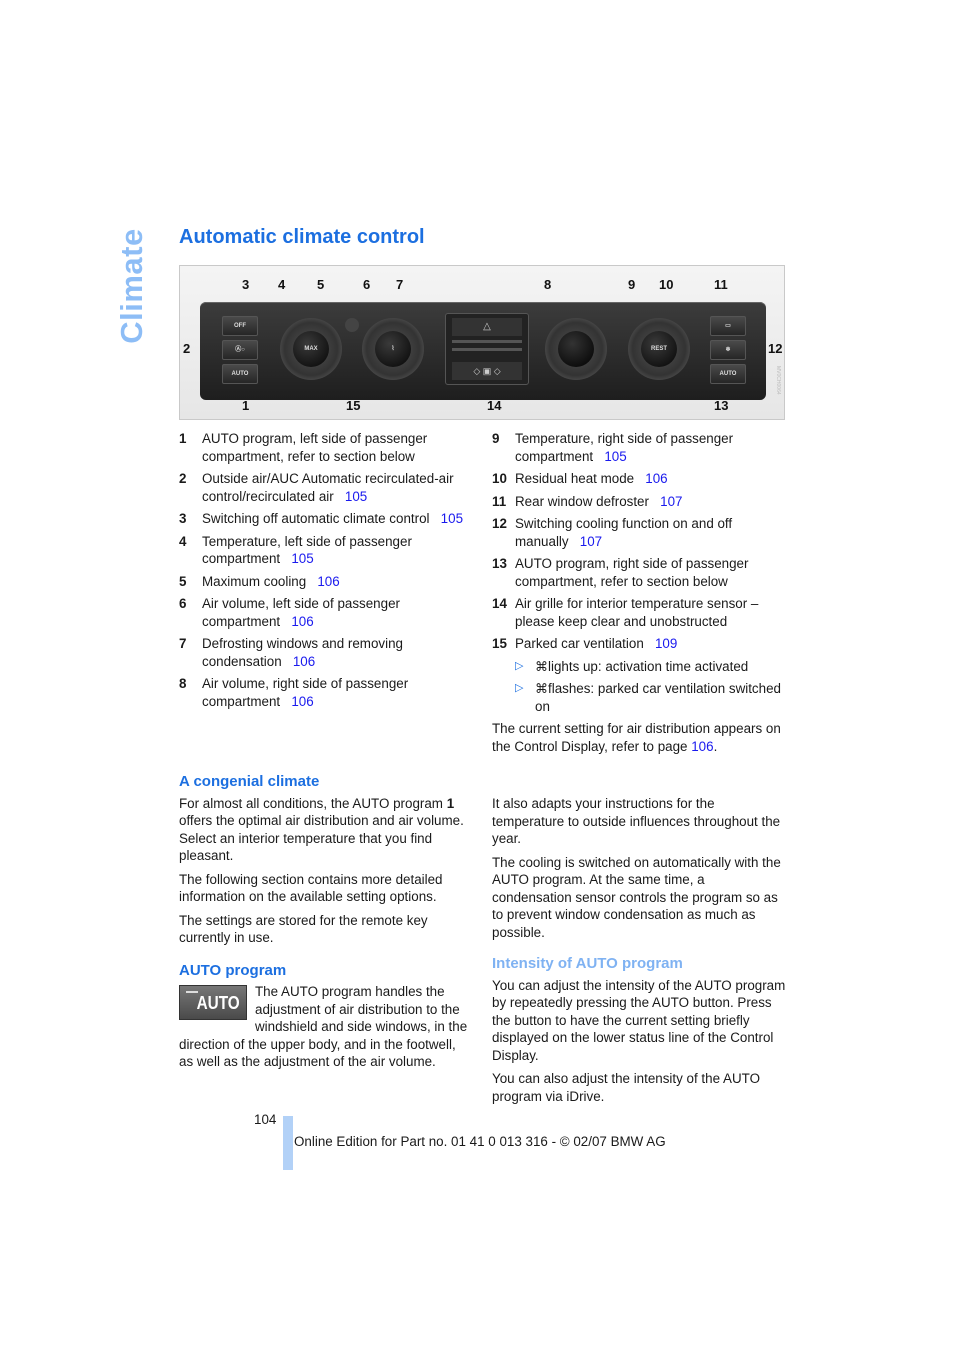 The height and width of the screenshot is (1351, 954). What do you see at coordinates (599, 501) in the screenshot?
I see `item-text: Rear window defroster 107` at bounding box center [599, 501].